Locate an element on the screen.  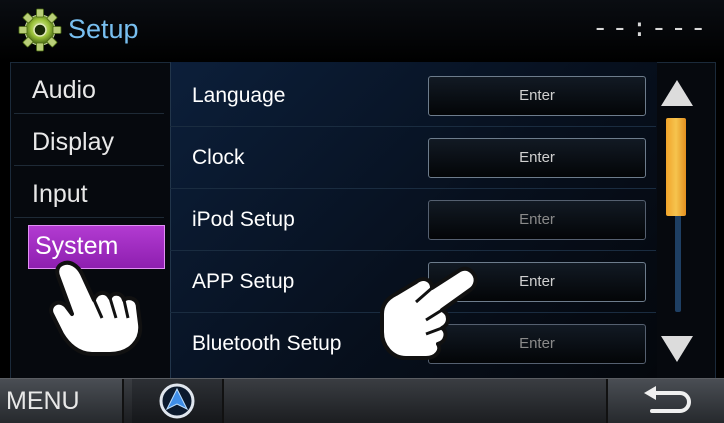
gear-icon is located at coordinates (40, 30).